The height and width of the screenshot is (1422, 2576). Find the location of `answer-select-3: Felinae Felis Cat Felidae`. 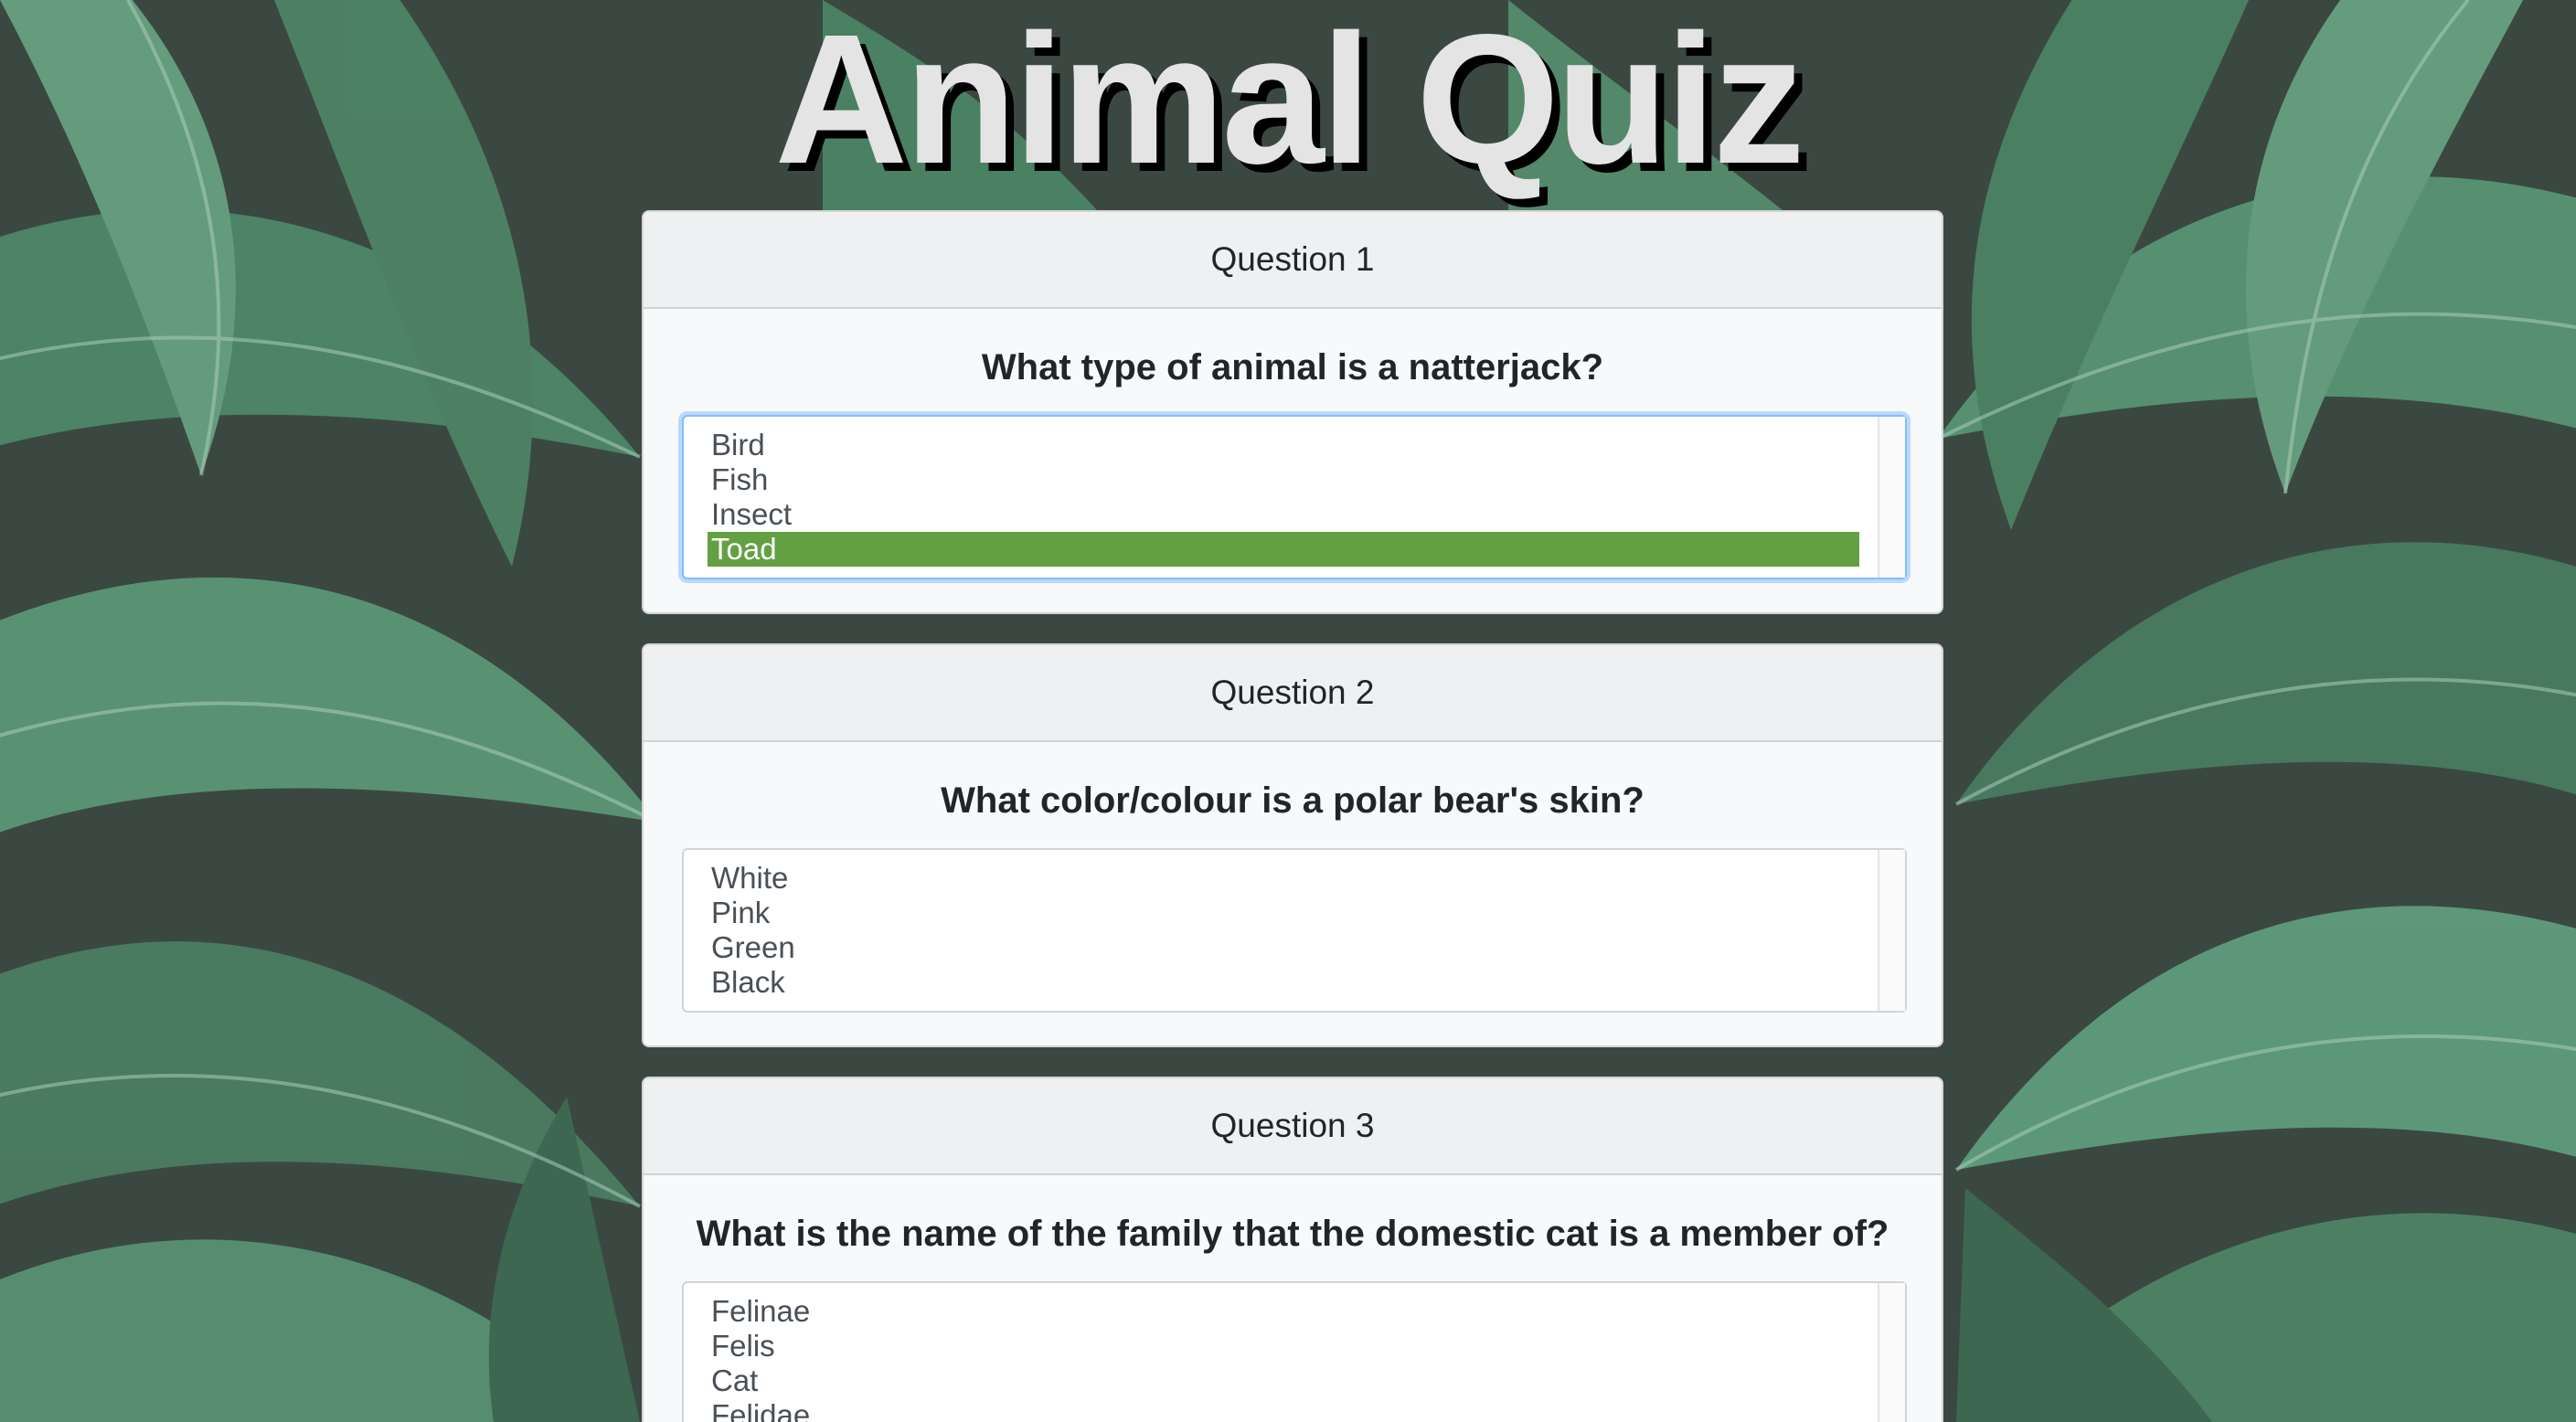

answer-select-3: Felinae Felis Cat Felidae is located at coordinates (1294, 1351).